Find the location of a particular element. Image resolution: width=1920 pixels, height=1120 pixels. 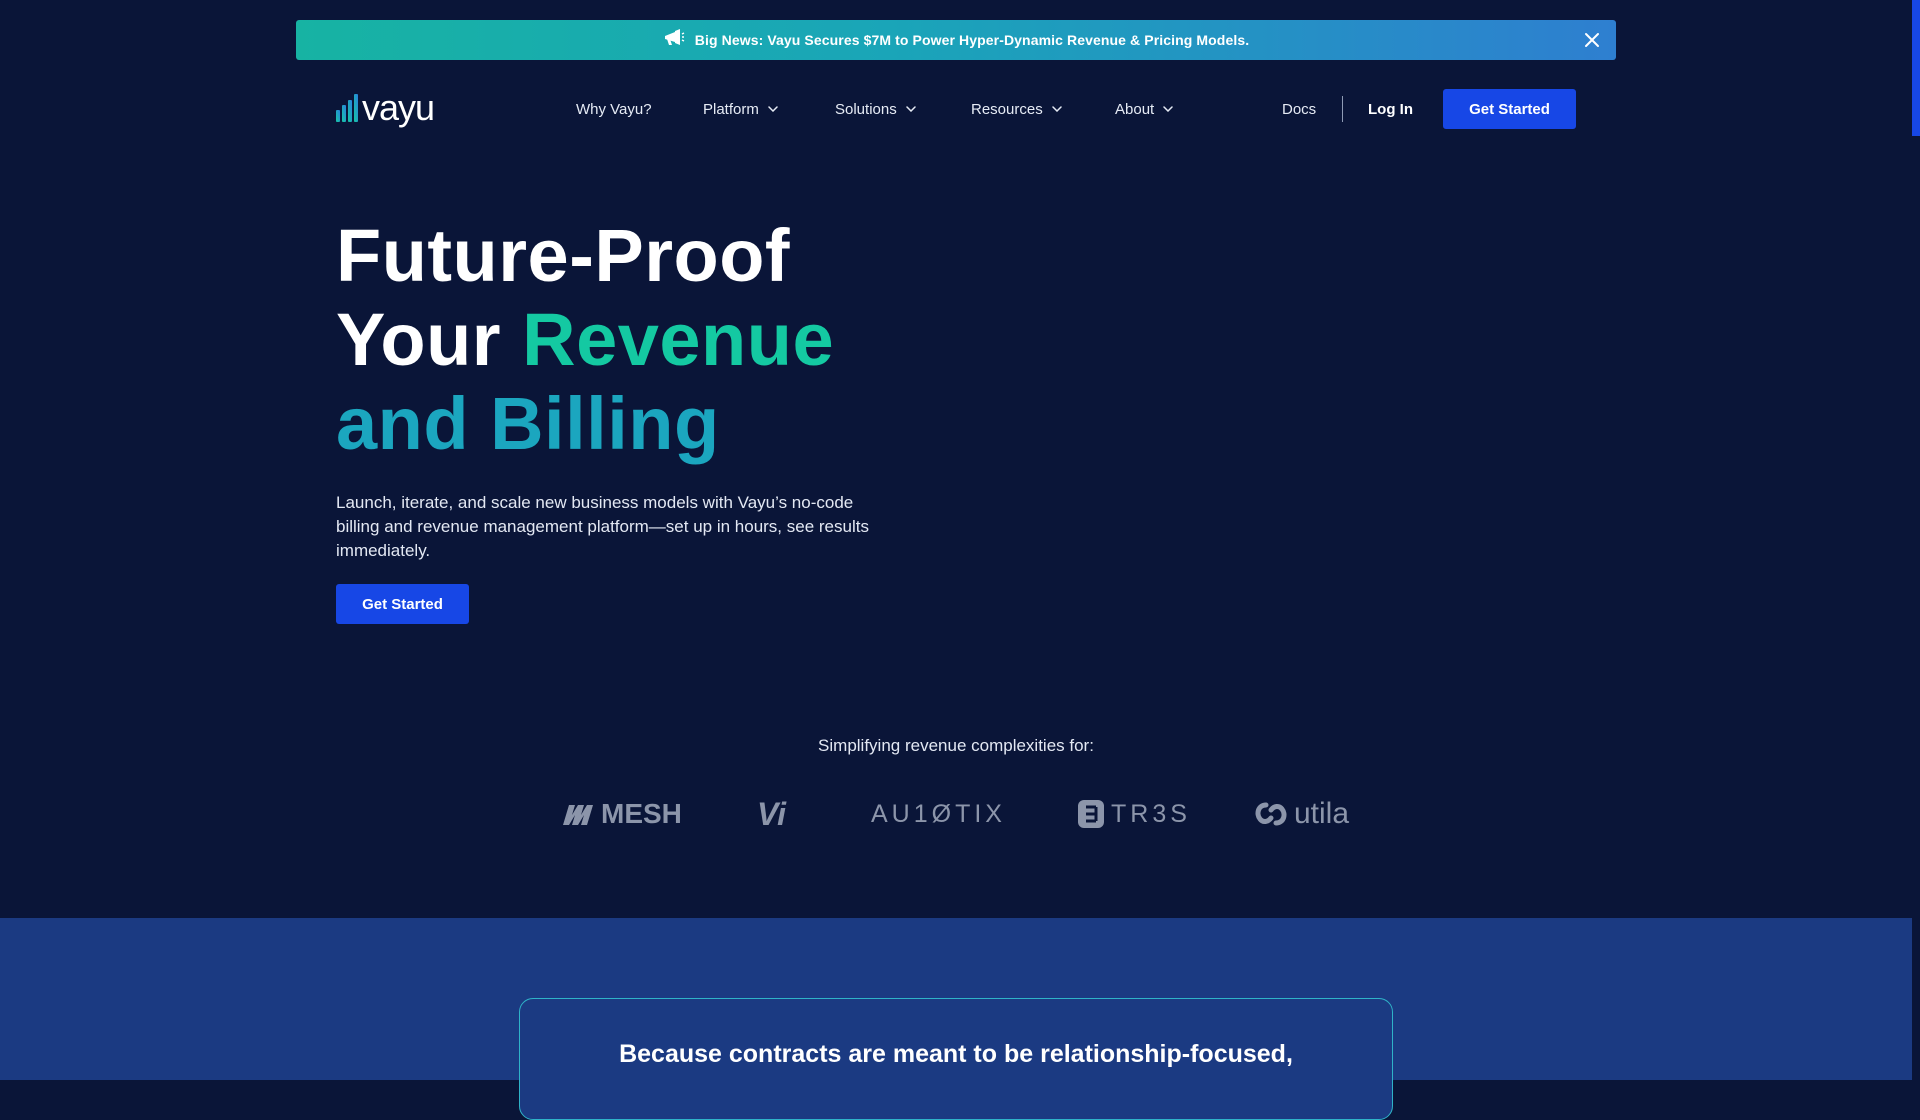

clients-heading: Simplifying revenue complexities for: is located at coordinates (956, 745).